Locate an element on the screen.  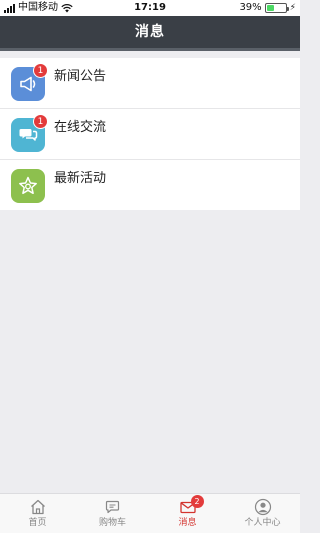
tab-cart: 购物车 is located at coordinates (112, 513).